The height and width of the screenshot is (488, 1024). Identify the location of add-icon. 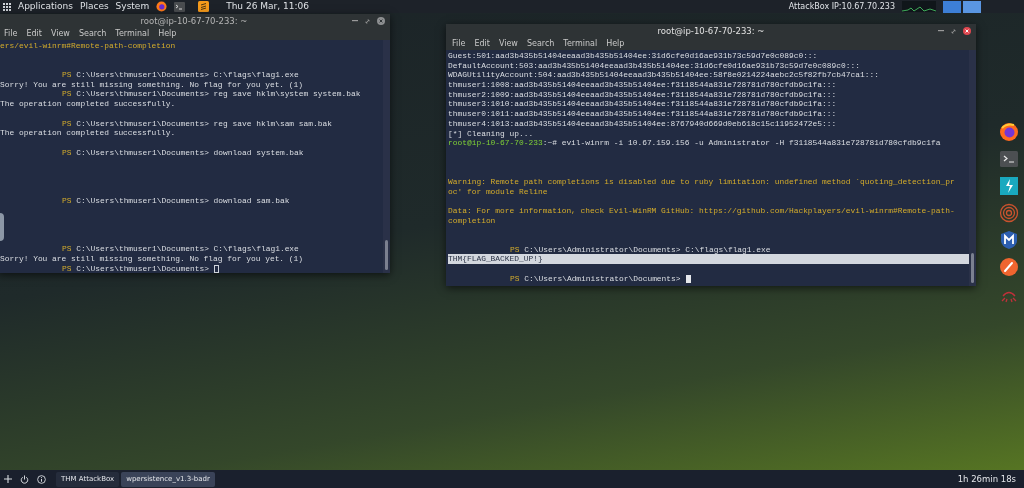
(8, 479).